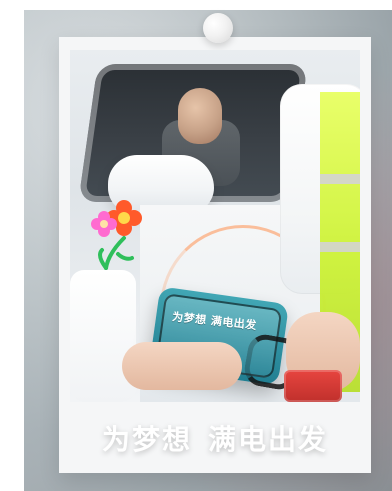  What do you see at coordinates (200, 116) in the screenshot?
I see `driver-face` at bounding box center [200, 116].